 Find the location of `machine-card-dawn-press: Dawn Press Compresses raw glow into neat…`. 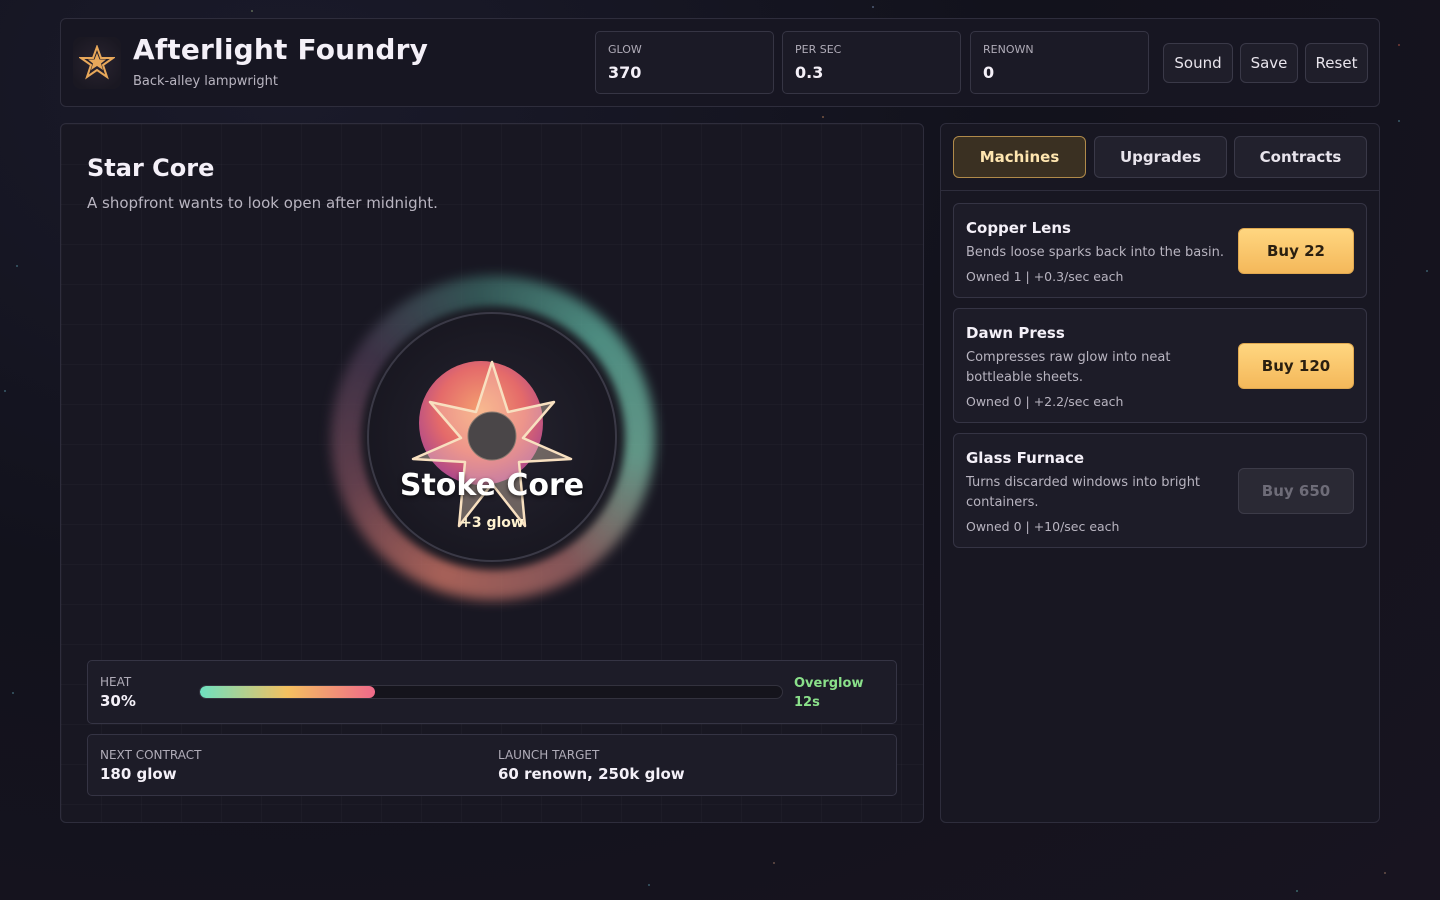

machine-card-dawn-press: Dawn Press Compresses raw glow into neat… is located at coordinates (1160, 365).